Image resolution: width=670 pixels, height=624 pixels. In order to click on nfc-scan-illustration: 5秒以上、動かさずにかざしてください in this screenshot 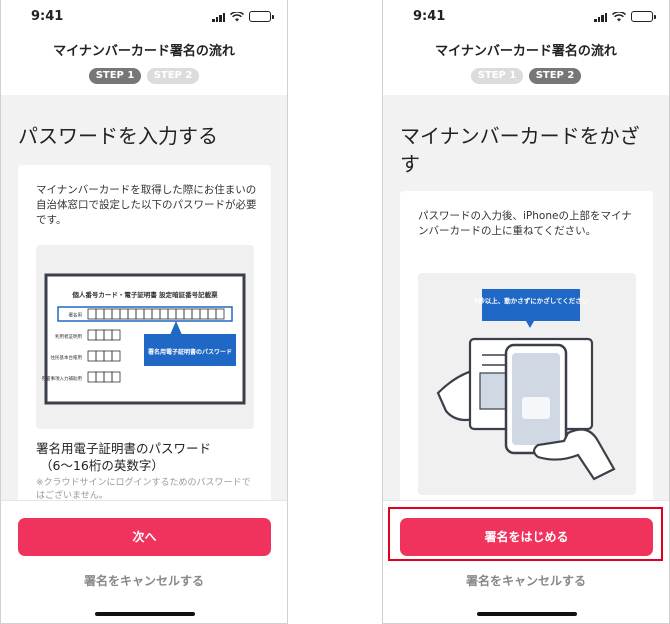, I will do `click(527, 384)`.